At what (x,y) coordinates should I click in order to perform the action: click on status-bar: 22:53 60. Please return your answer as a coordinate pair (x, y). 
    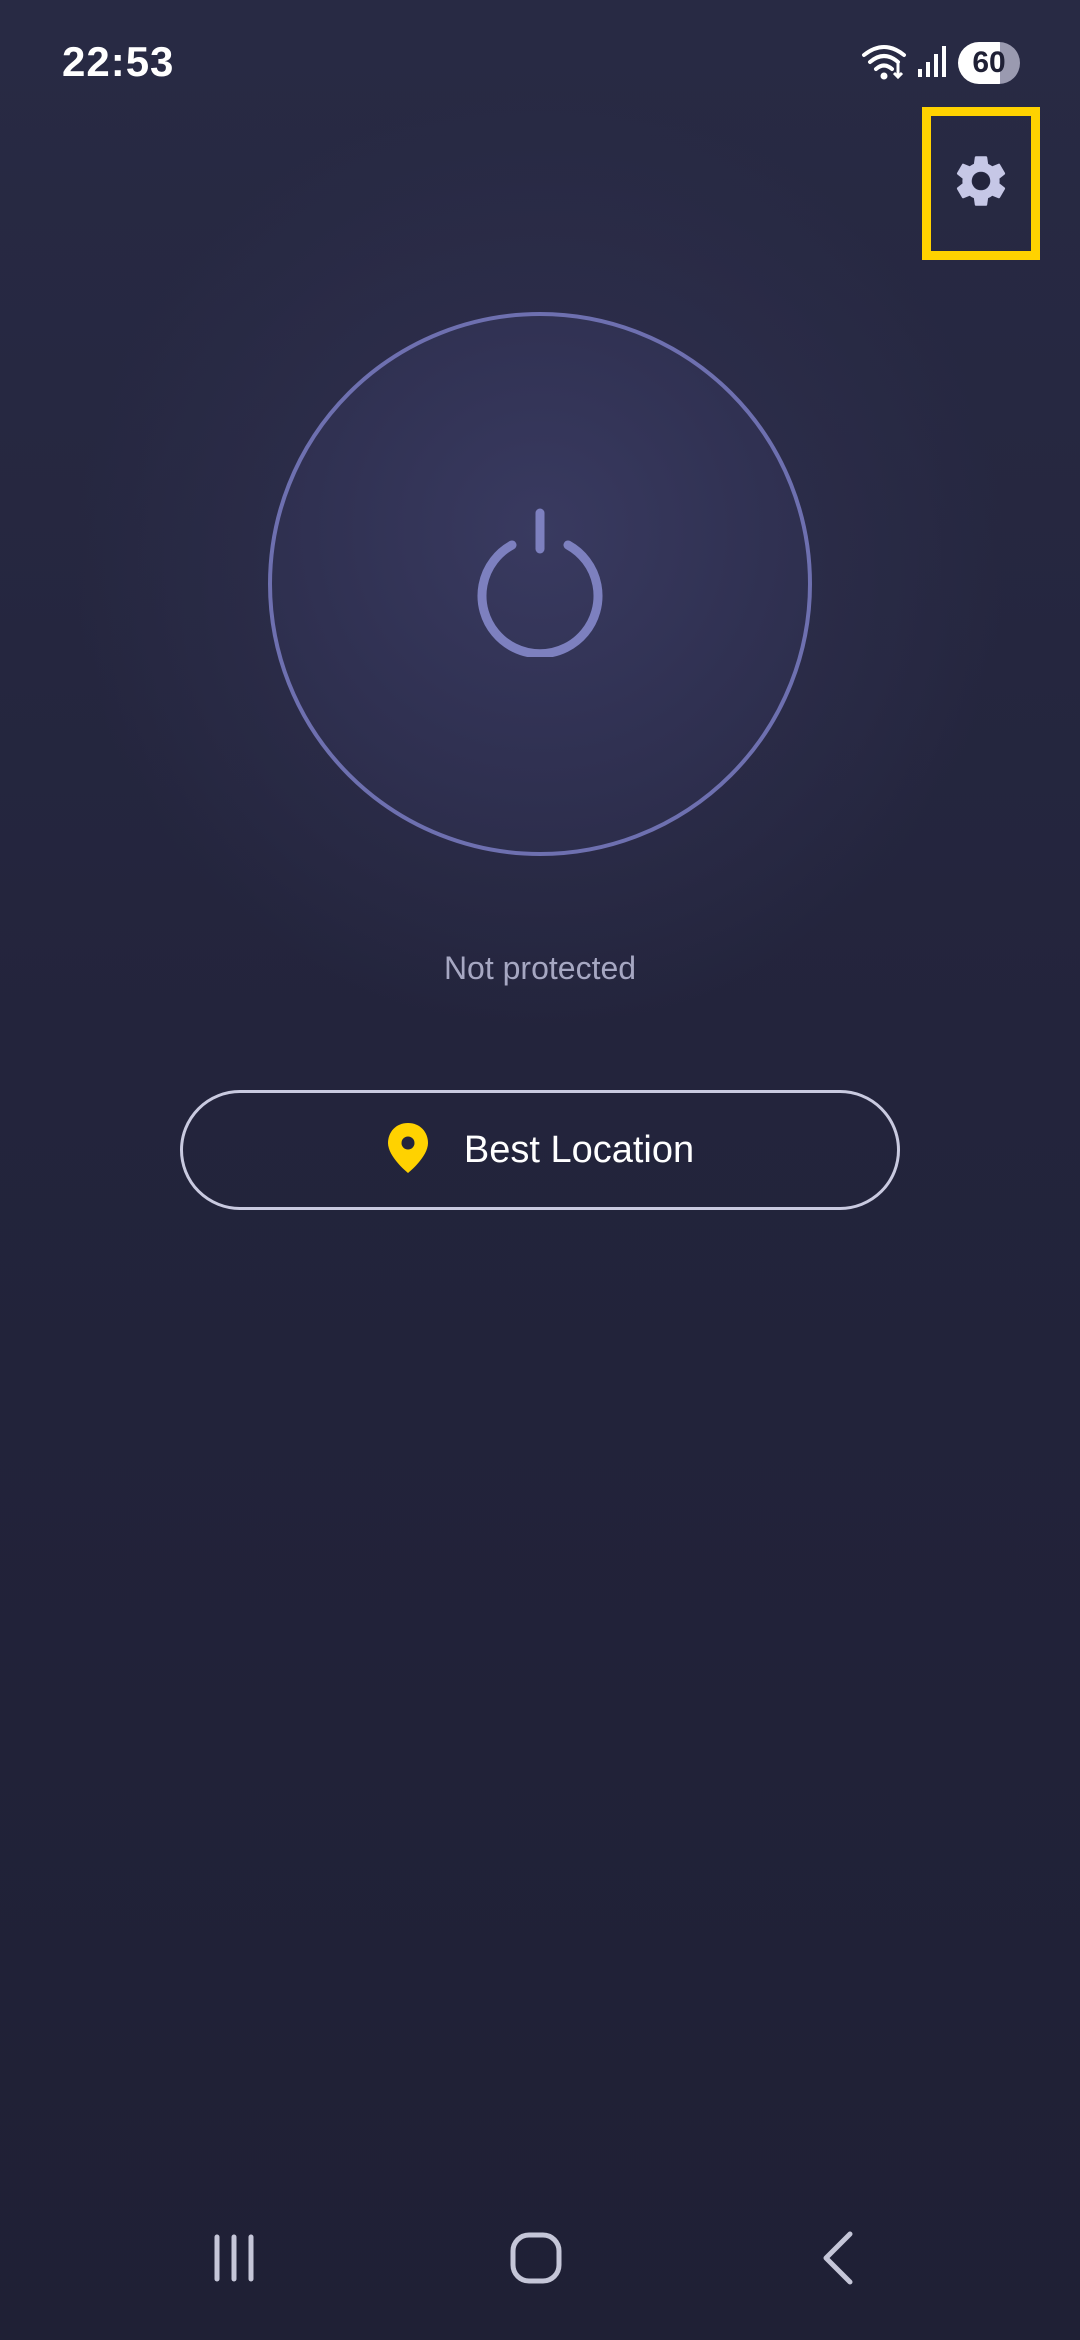
    Looking at the image, I should click on (540, 60).